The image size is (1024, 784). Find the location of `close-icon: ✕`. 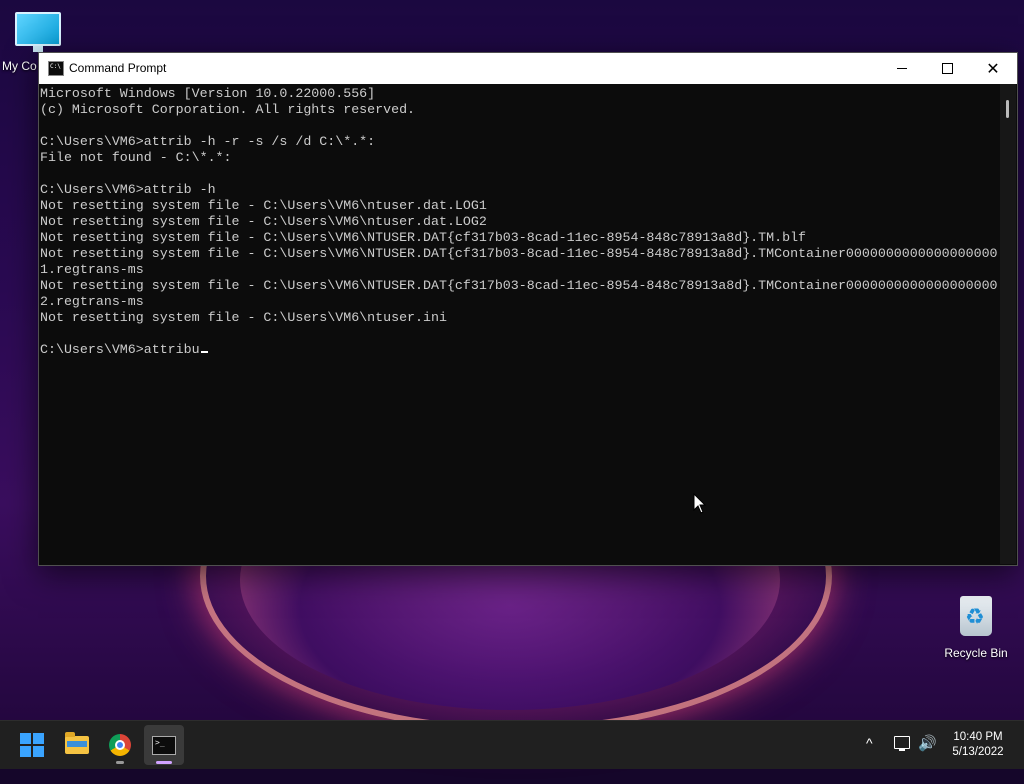

close-icon: ✕ is located at coordinates (993, 68).